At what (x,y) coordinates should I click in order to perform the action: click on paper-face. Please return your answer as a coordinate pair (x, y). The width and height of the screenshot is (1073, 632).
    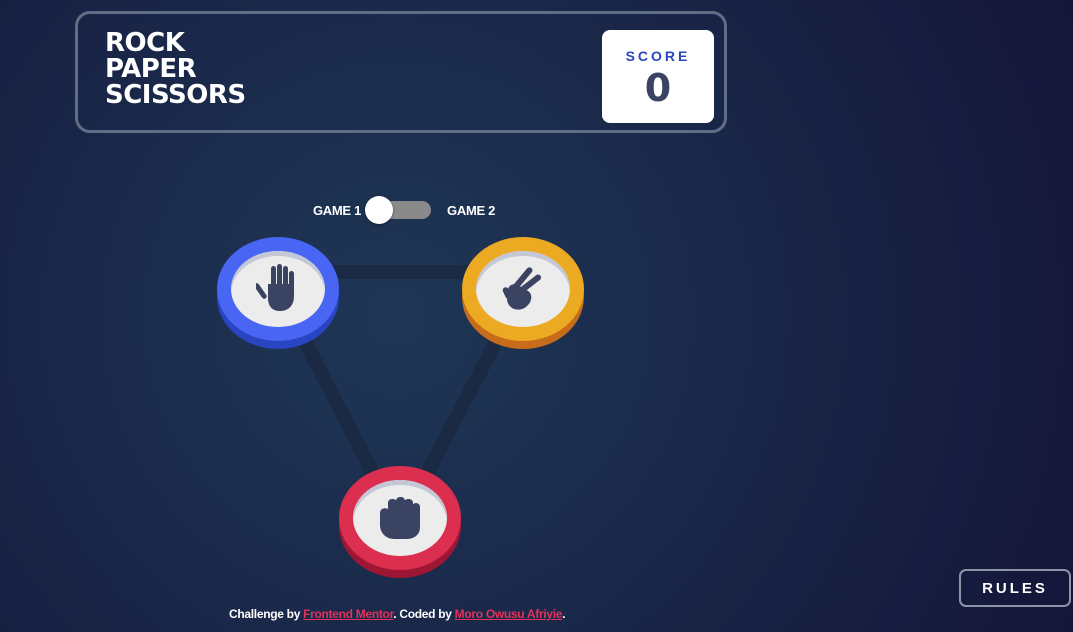
    Looking at the image, I should click on (278, 289).